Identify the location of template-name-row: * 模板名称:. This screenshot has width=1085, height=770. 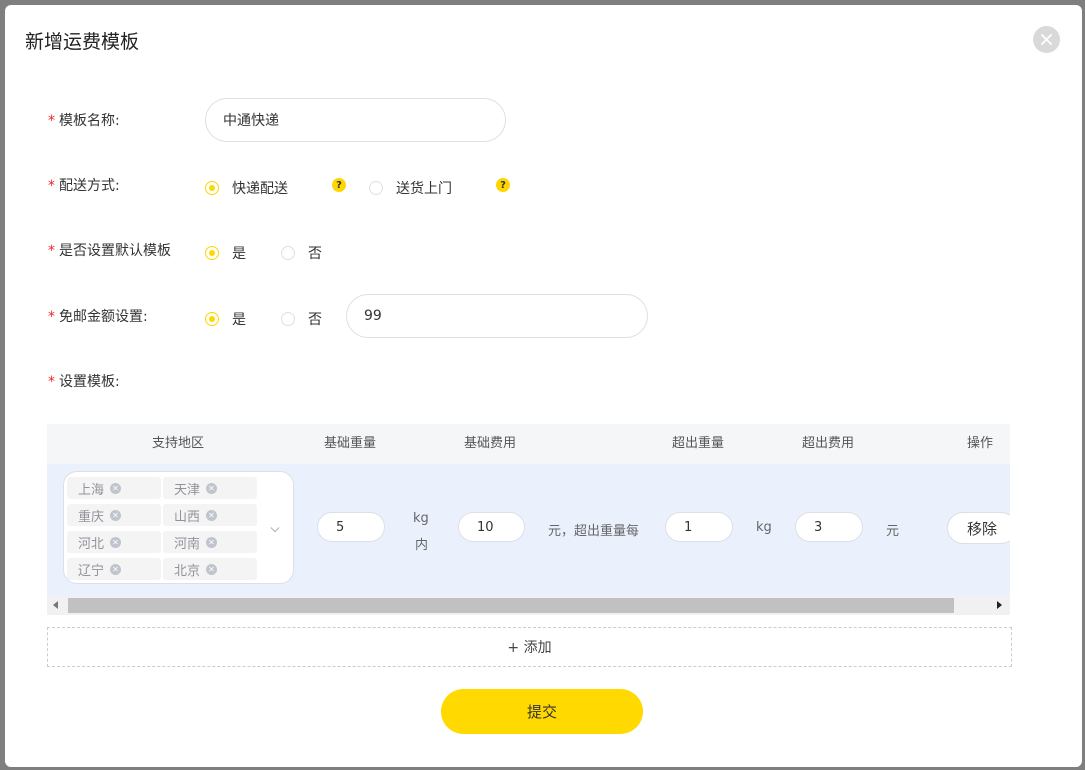
(84, 120).